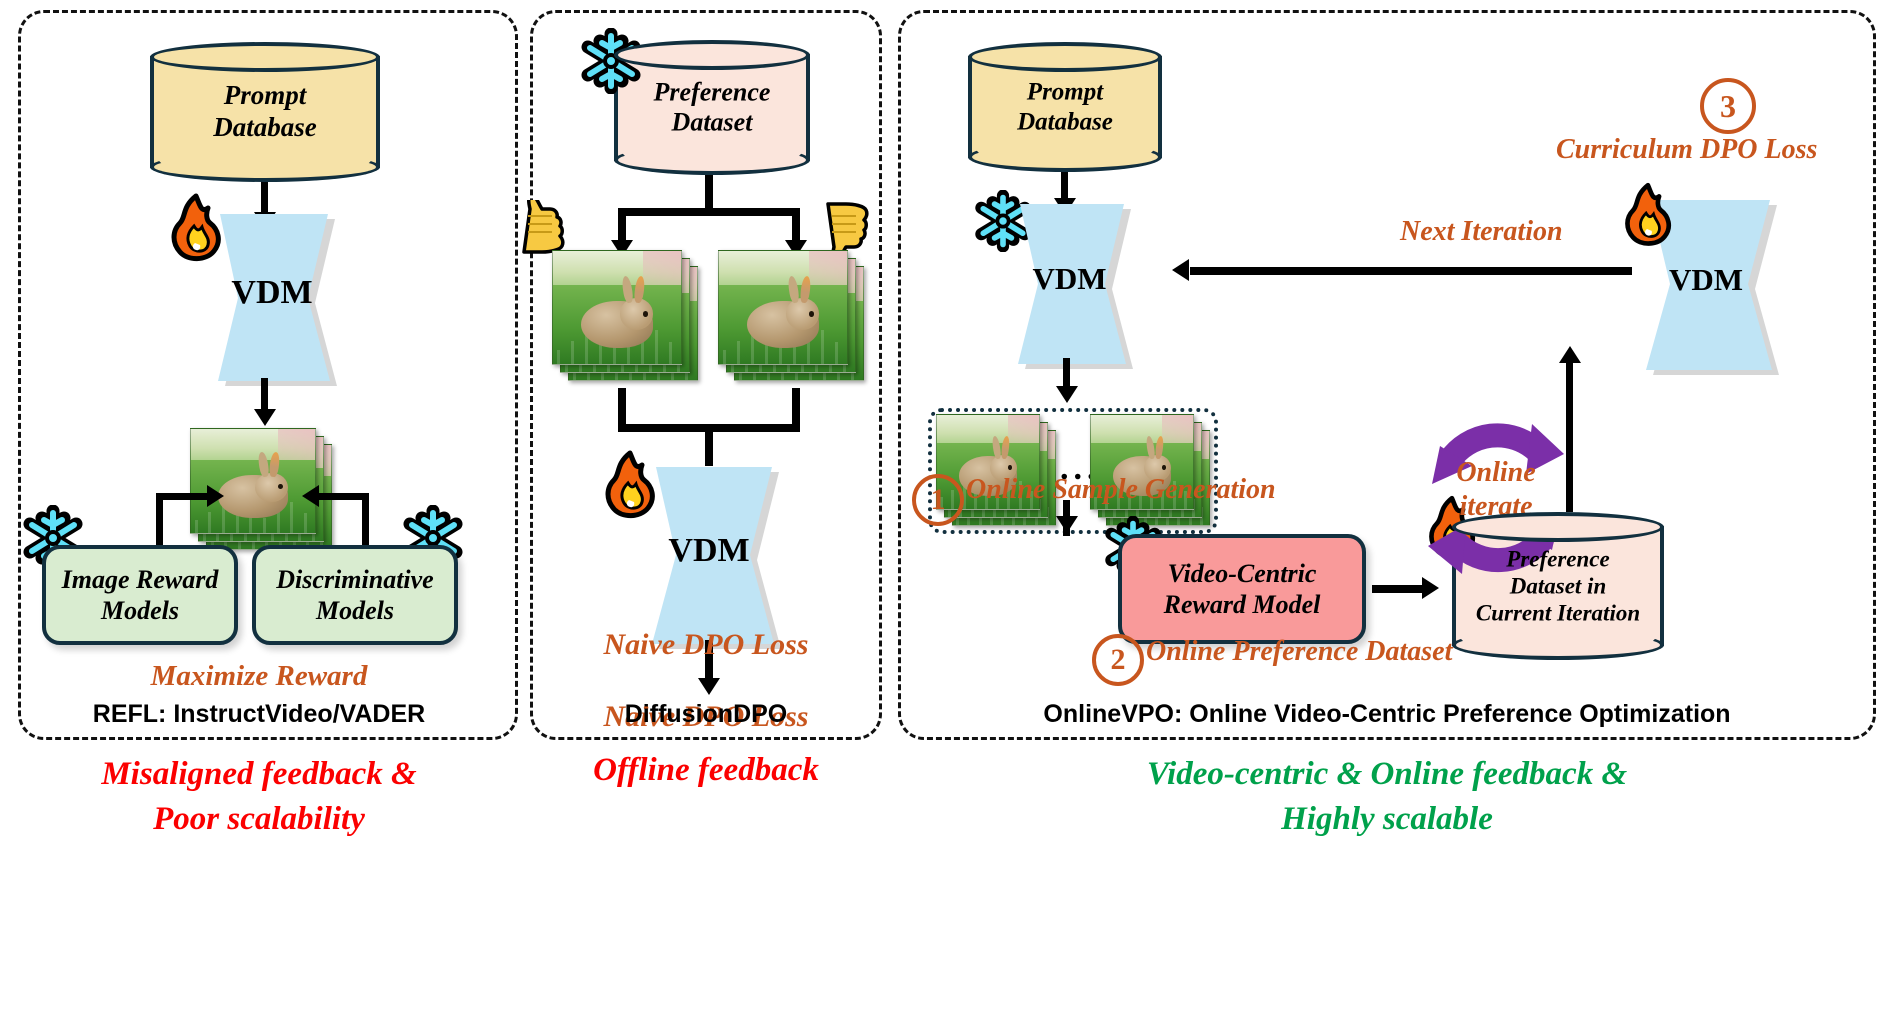  Describe the element at coordinates (709, 445) in the screenshot. I see `merge-stem` at that location.